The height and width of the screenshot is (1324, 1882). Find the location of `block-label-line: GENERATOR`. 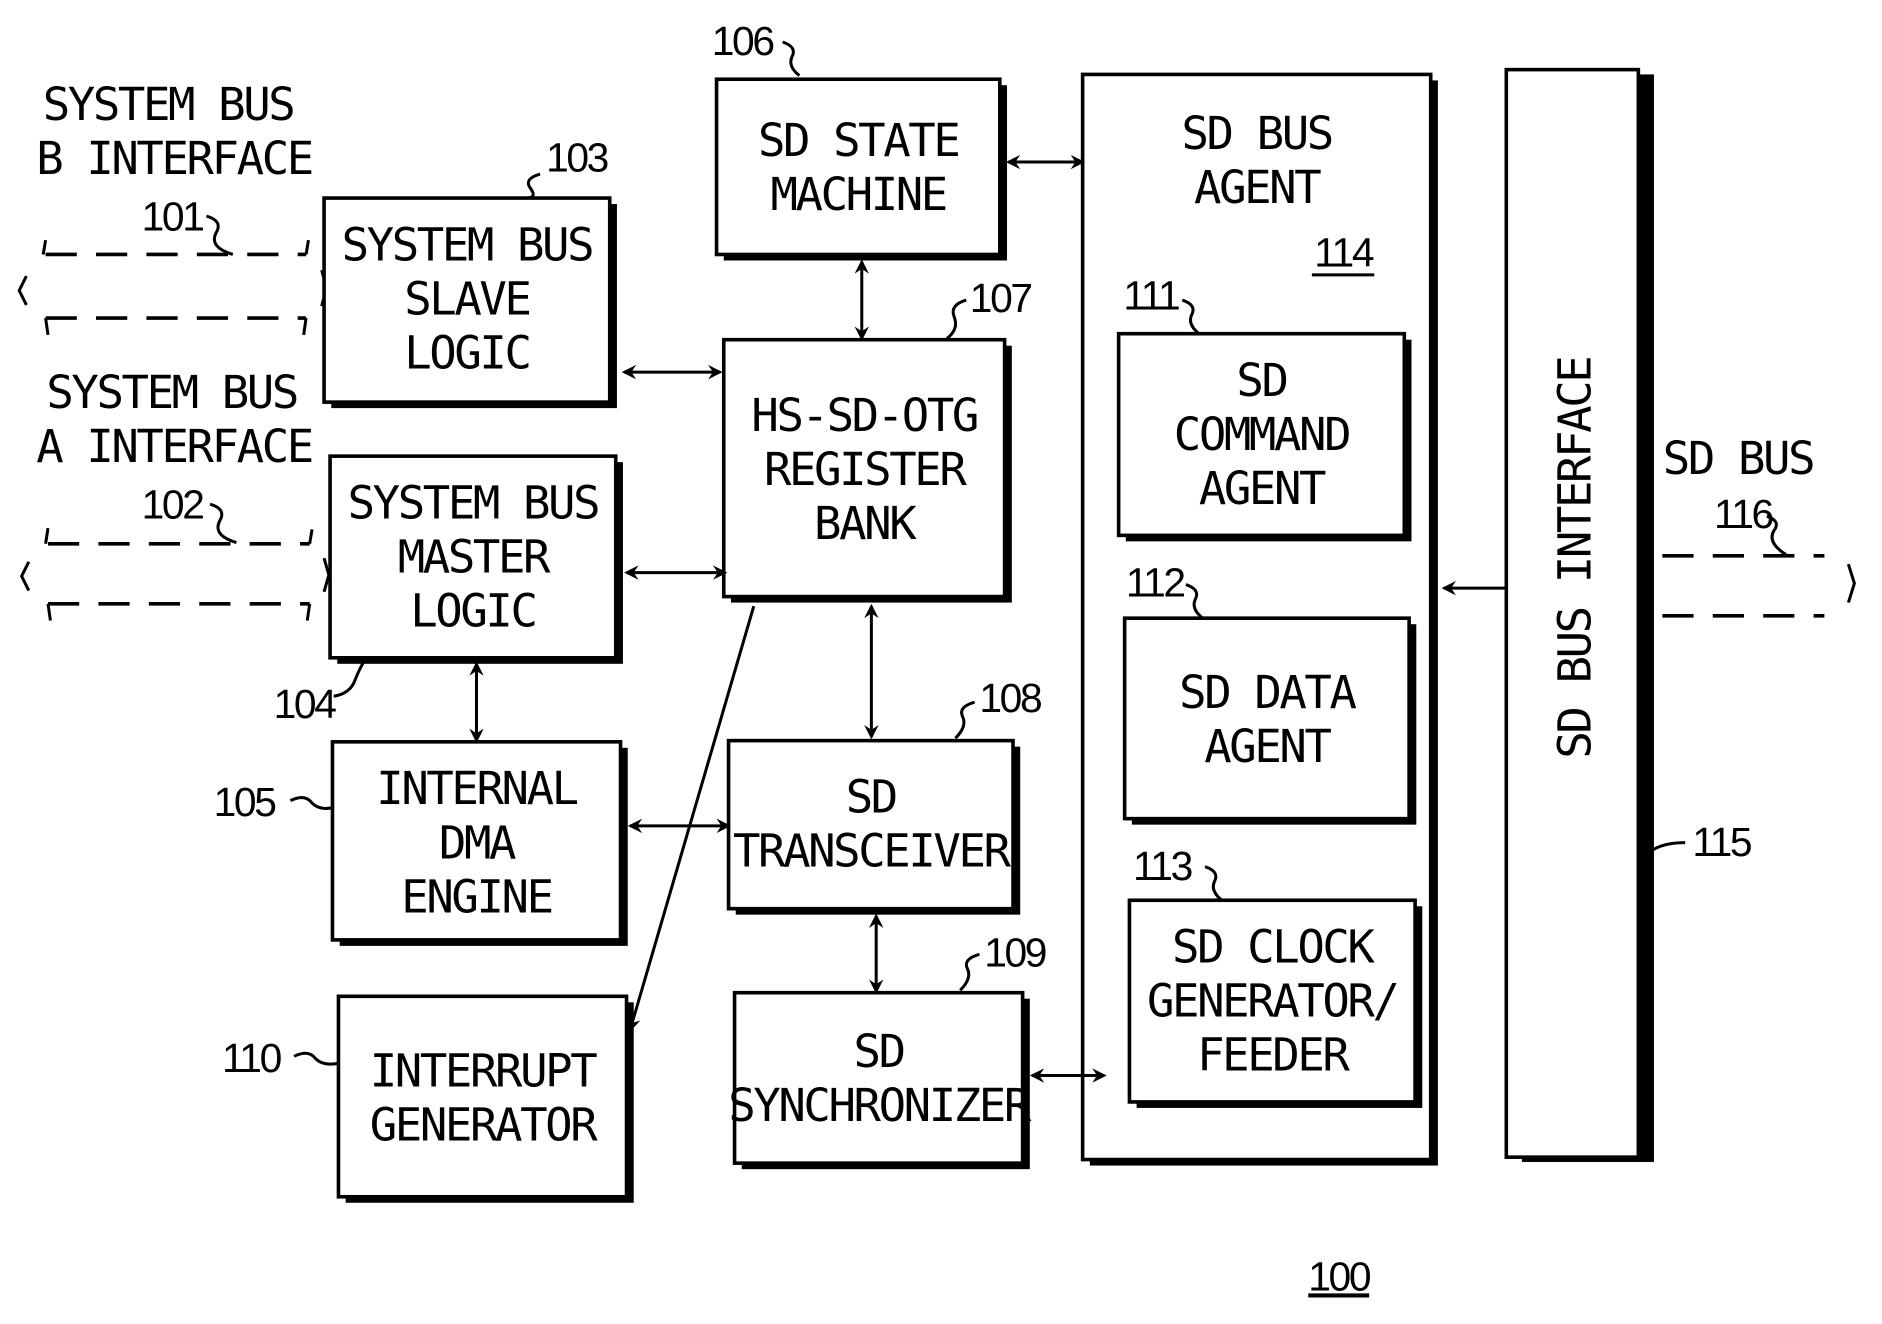

block-label-line: GENERATOR is located at coordinates (484, 1124).